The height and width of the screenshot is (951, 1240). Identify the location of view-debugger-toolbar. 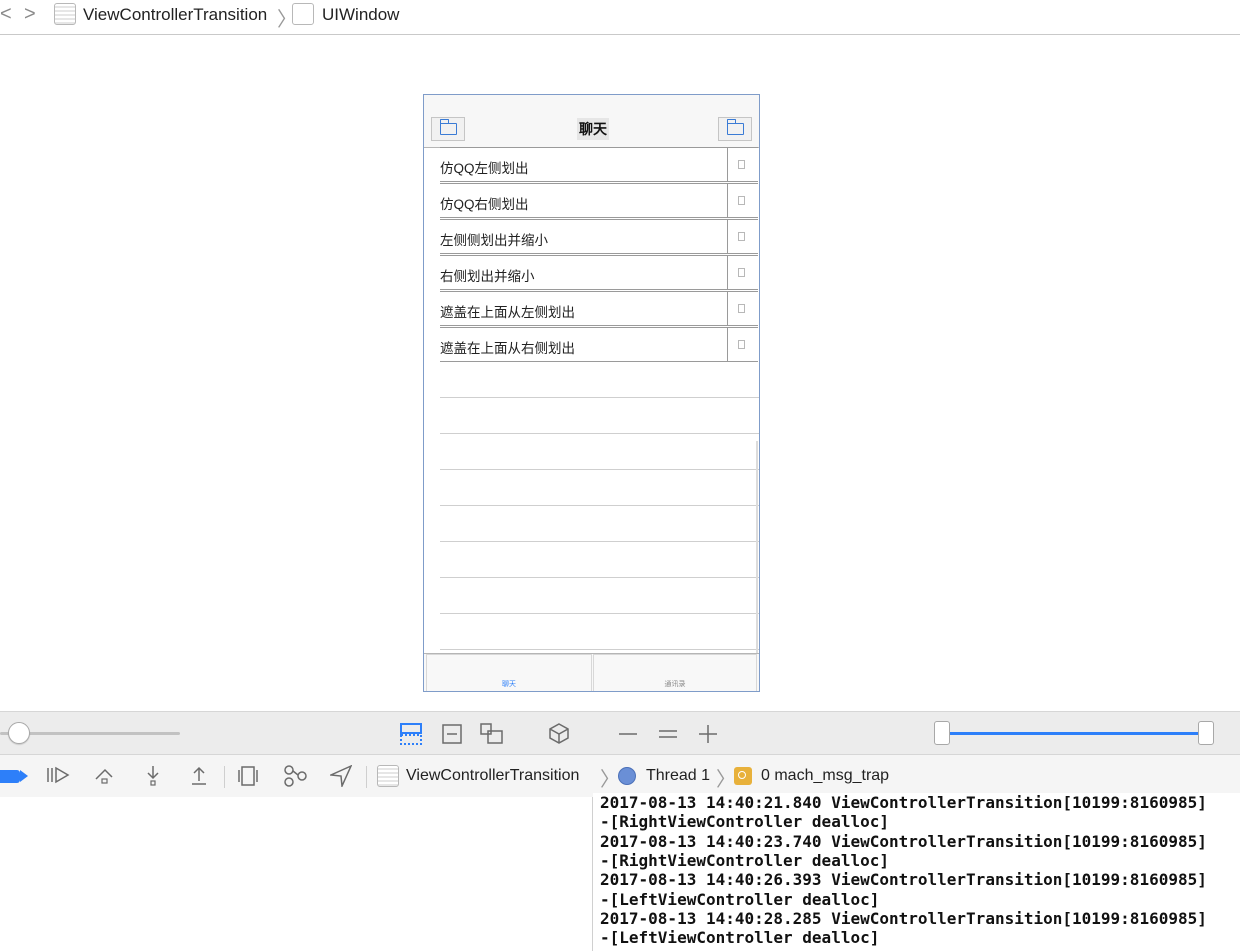
(620, 732).